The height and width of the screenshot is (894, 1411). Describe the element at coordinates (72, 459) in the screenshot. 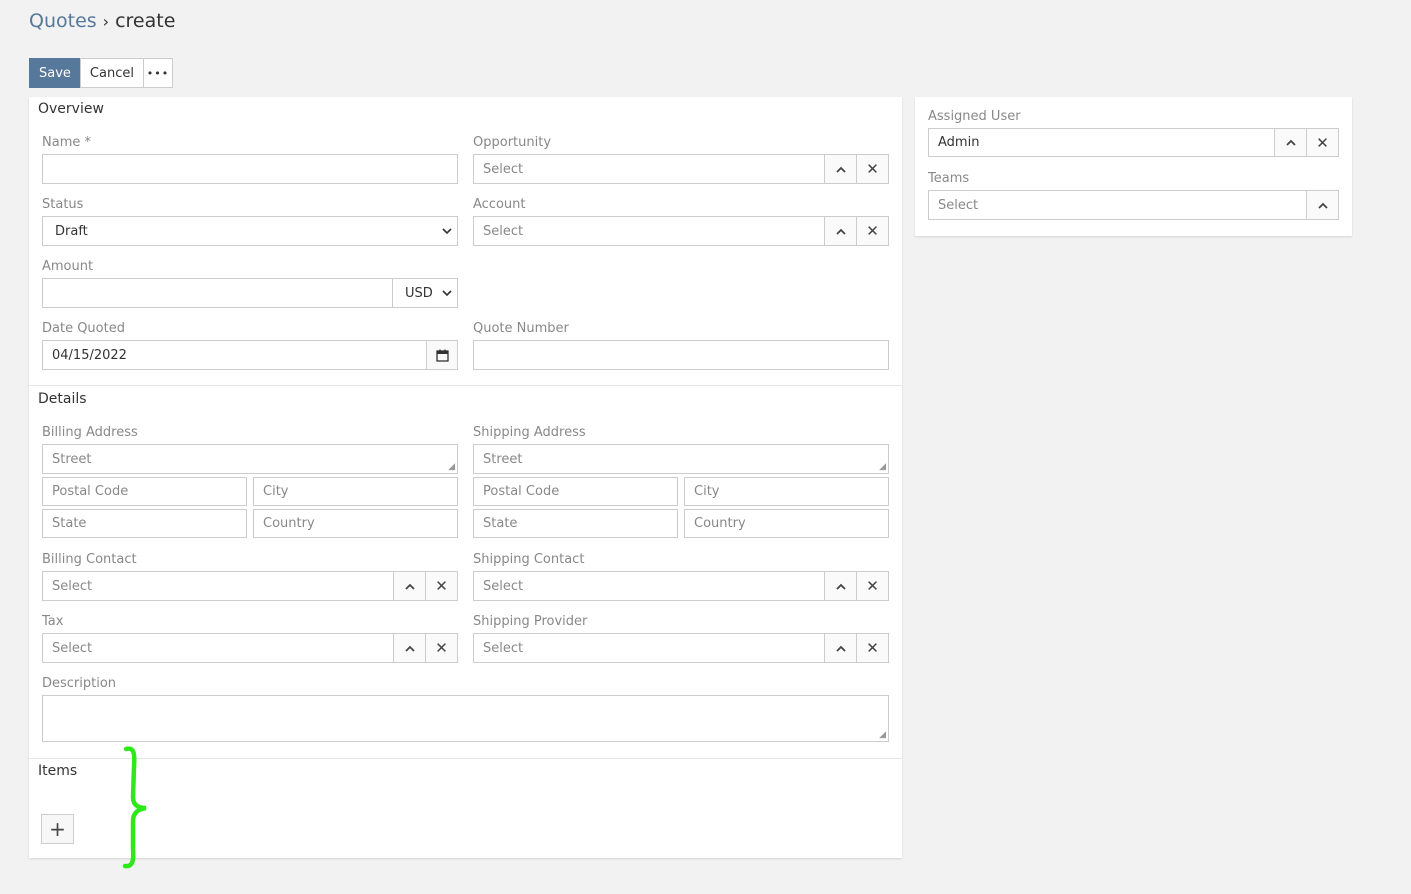

I see `billing-street-placeholder: Street` at that location.